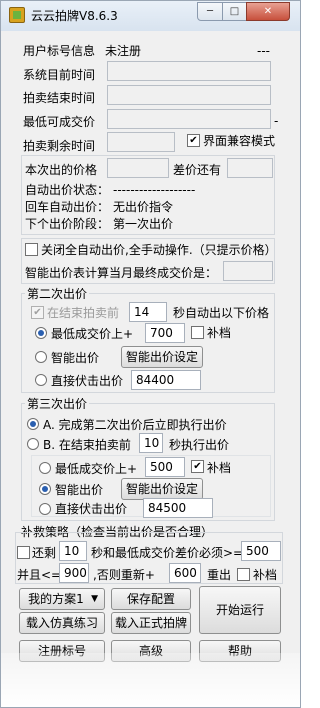 This screenshot has width=320, height=708. Describe the element at coordinates (239, 141) in the screenshot. I see `compat-mode-label: 界面兼容模式` at that location.